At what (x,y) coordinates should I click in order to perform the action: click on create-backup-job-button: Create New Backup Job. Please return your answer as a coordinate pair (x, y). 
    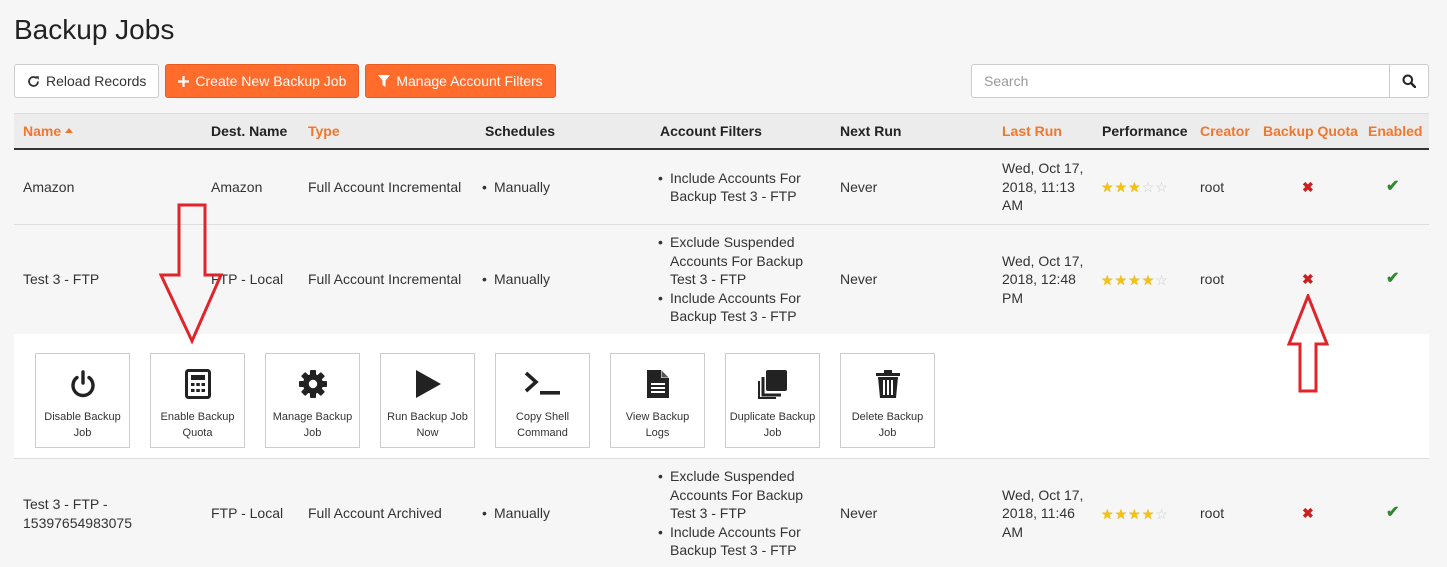
    Looking at the image, I should click on (262, 81).